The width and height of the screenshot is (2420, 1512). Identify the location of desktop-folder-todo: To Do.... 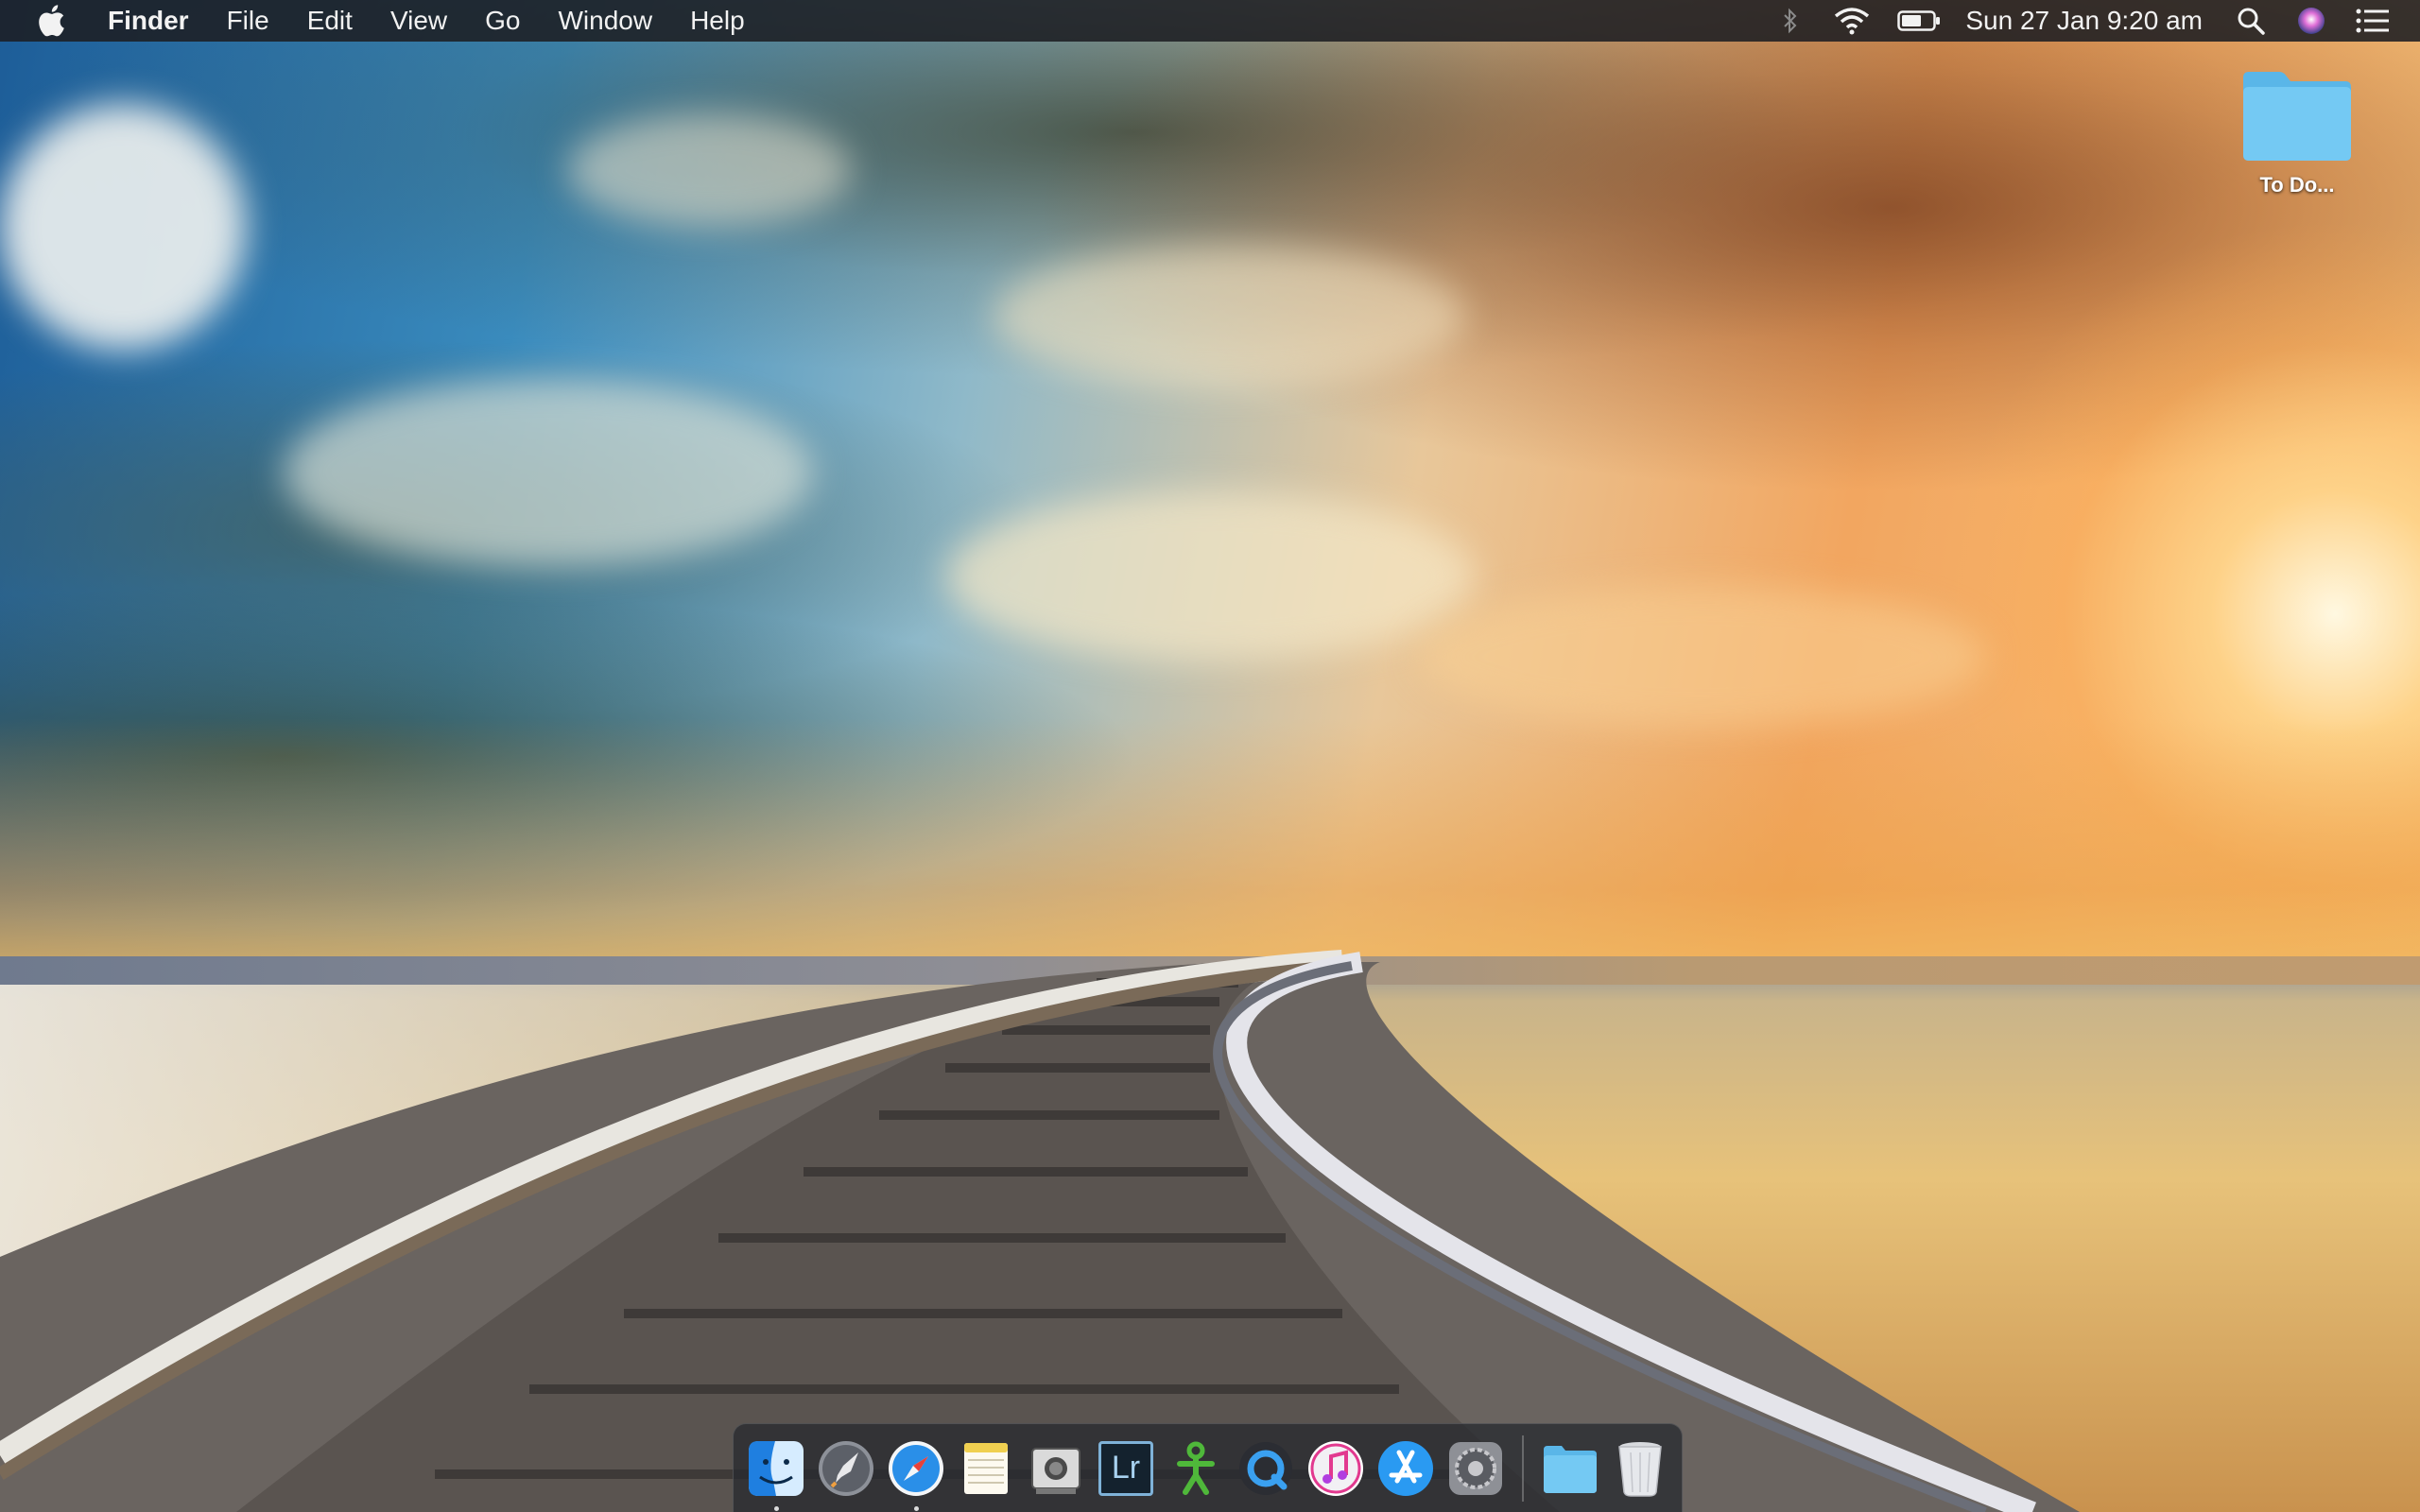
(2297, 133).